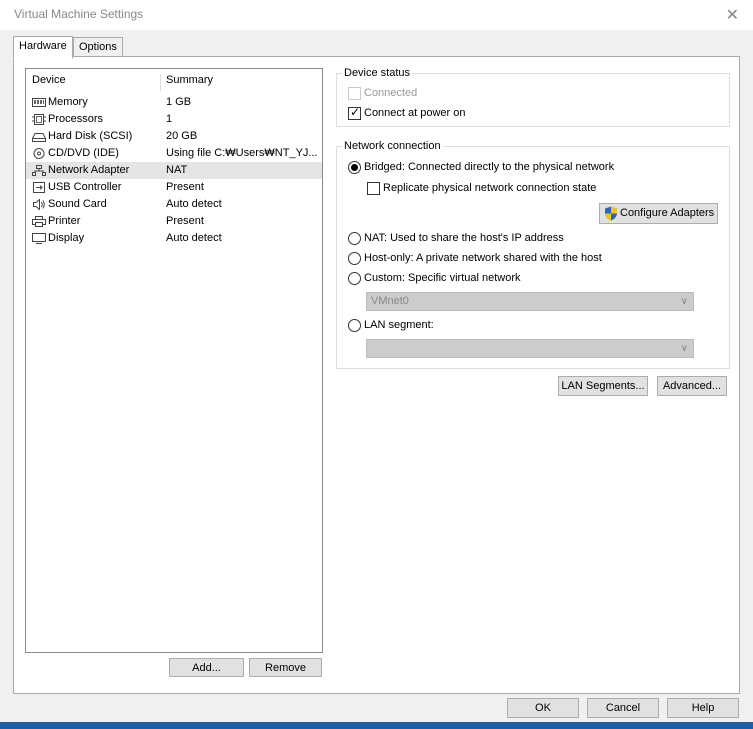 The image size is (753, 729). Describe the element at coordinates (179, 102) in the screenshot. I see `device-summary: 1 GB` at that location.